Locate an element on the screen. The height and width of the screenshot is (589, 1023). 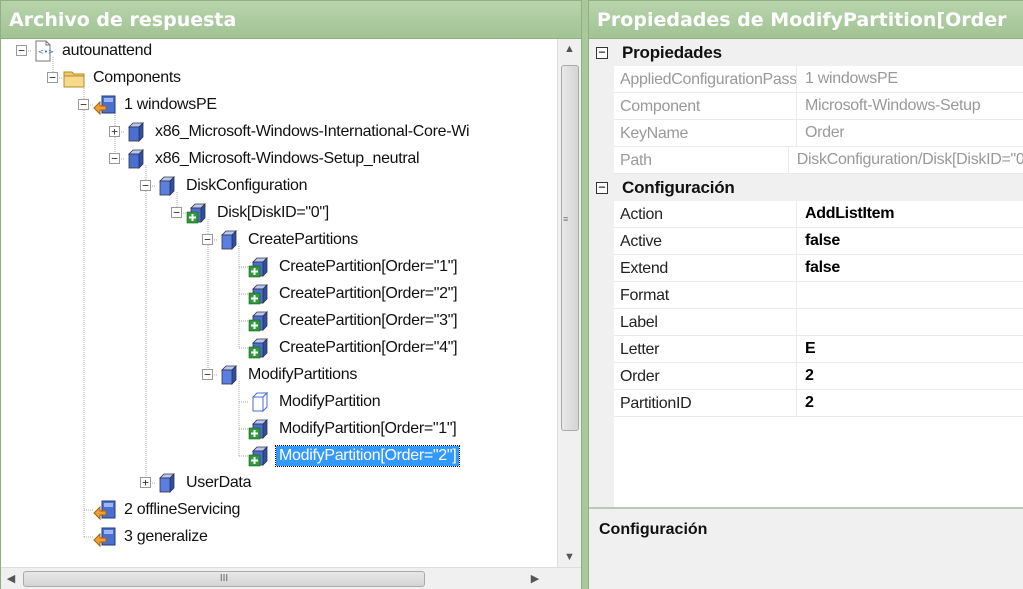
scroll-down-arrow-icon: ▼ is located at coordinates (569, 557).